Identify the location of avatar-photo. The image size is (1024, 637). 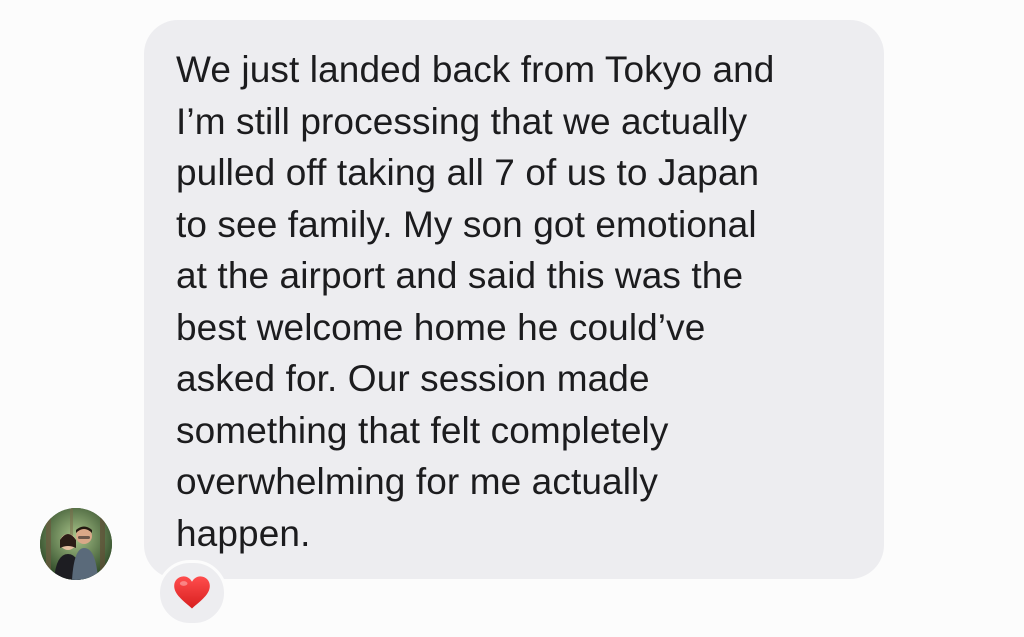
(76, 544).